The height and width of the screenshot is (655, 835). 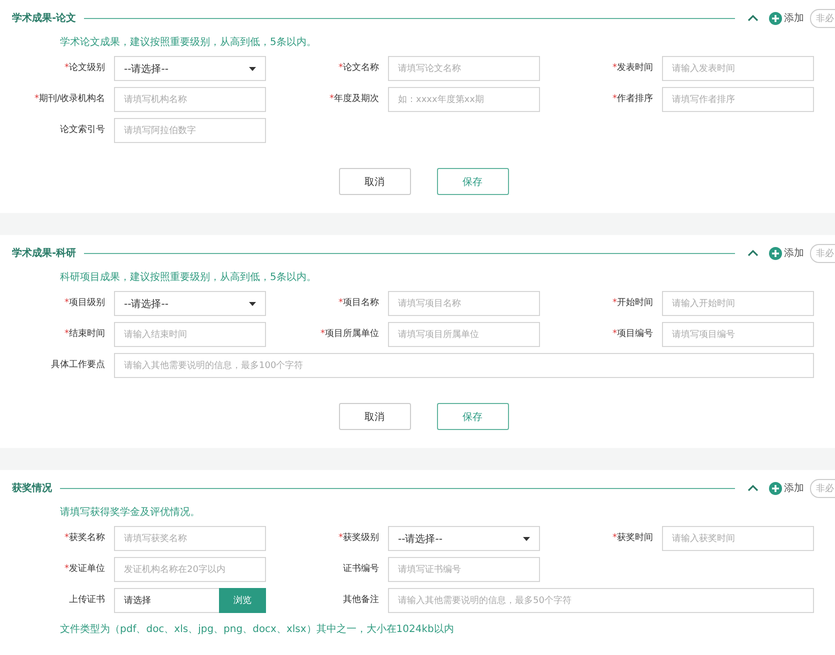 What do you see at coordinates (464, 569) in the screenshot?
I see `input-field: 请填写证书编号` at bounding box center [464, 569].